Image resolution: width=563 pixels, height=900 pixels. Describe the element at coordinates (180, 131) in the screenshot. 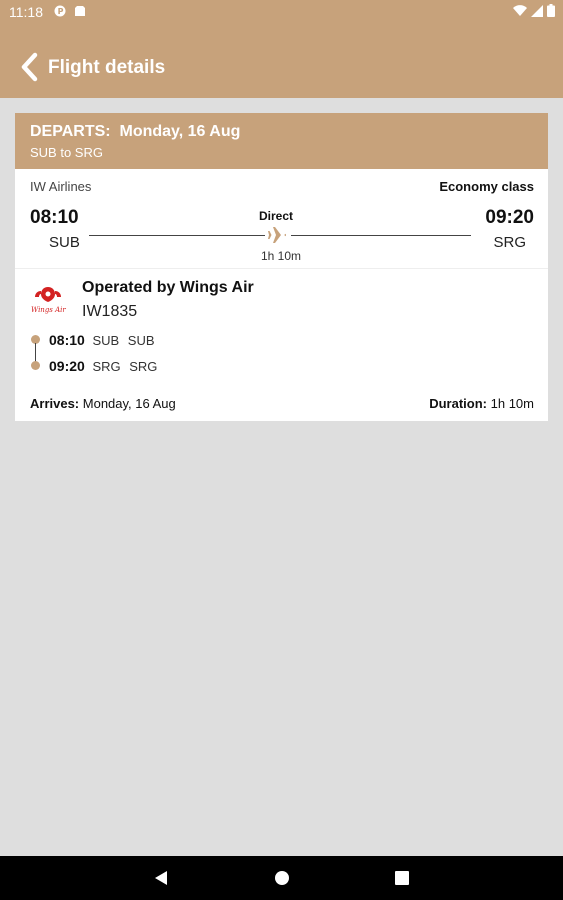

I see `departs-date: Monday, 16 Aug` at that location.